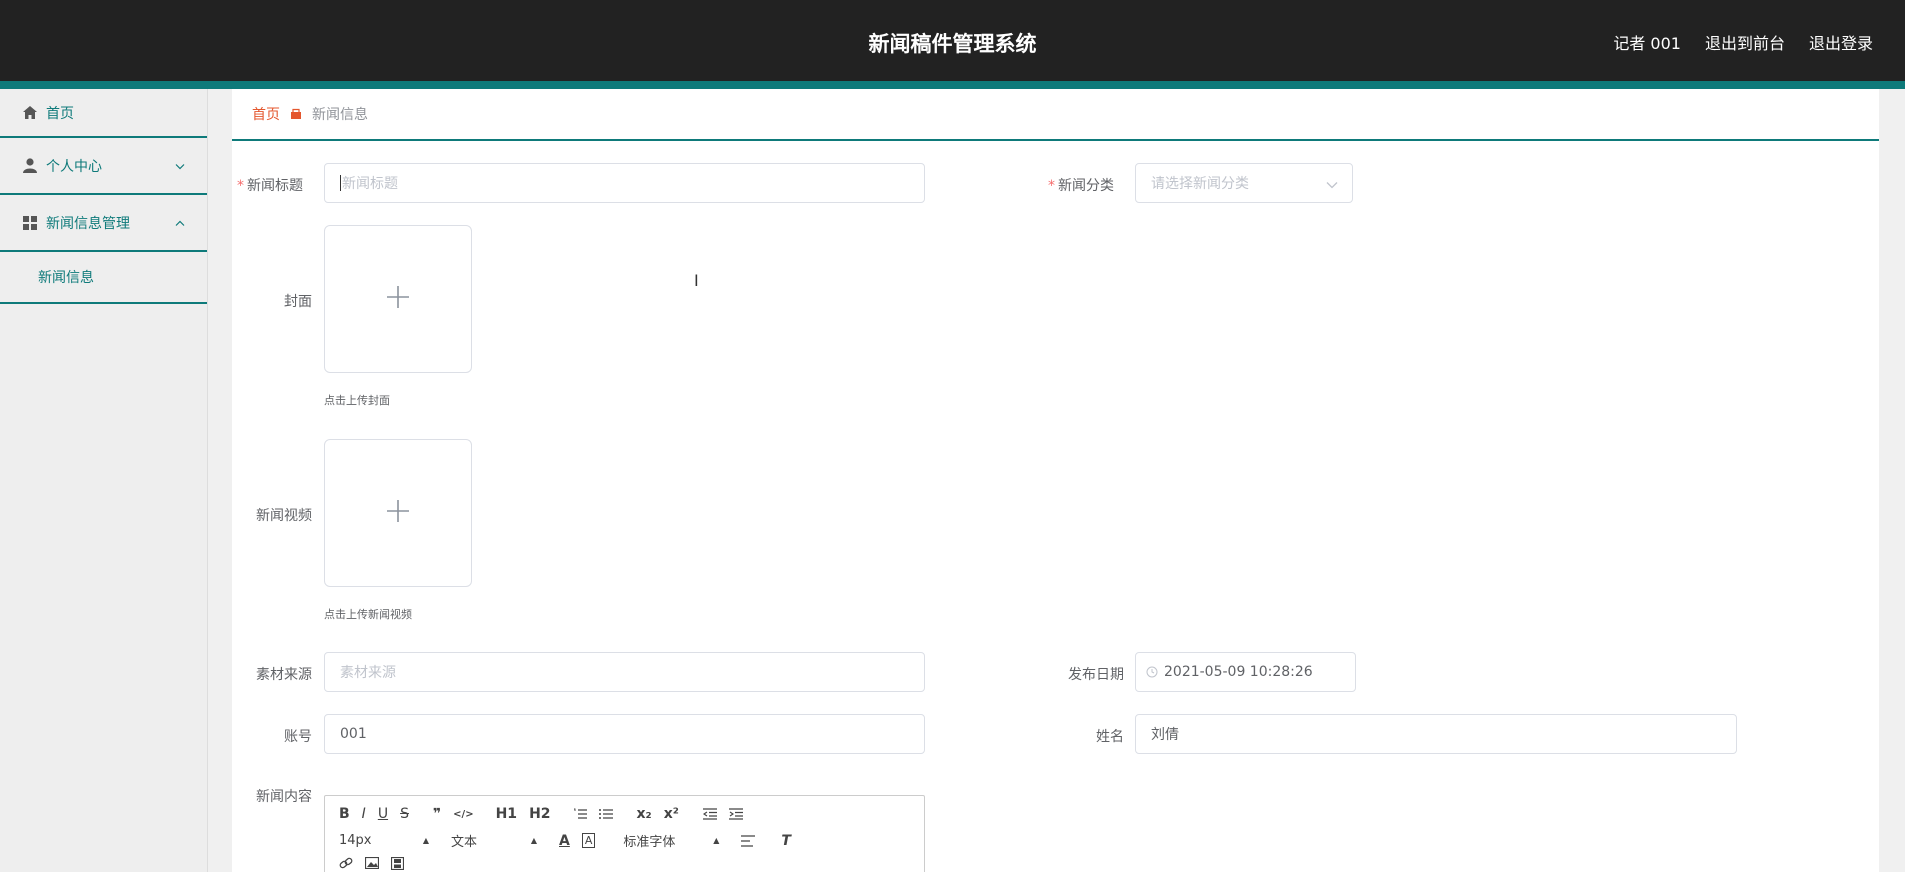 This screenshot has width=1905, height=872. I want to click on font-color-icon: A, so click(564, 841).